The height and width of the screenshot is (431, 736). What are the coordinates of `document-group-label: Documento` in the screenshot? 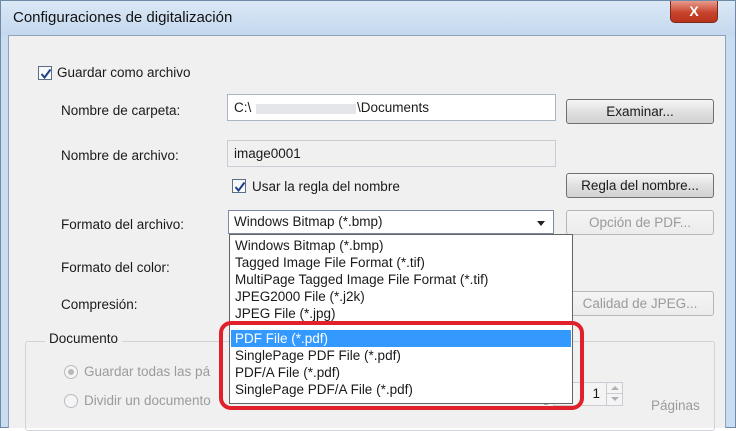 It's located at (84, 338).